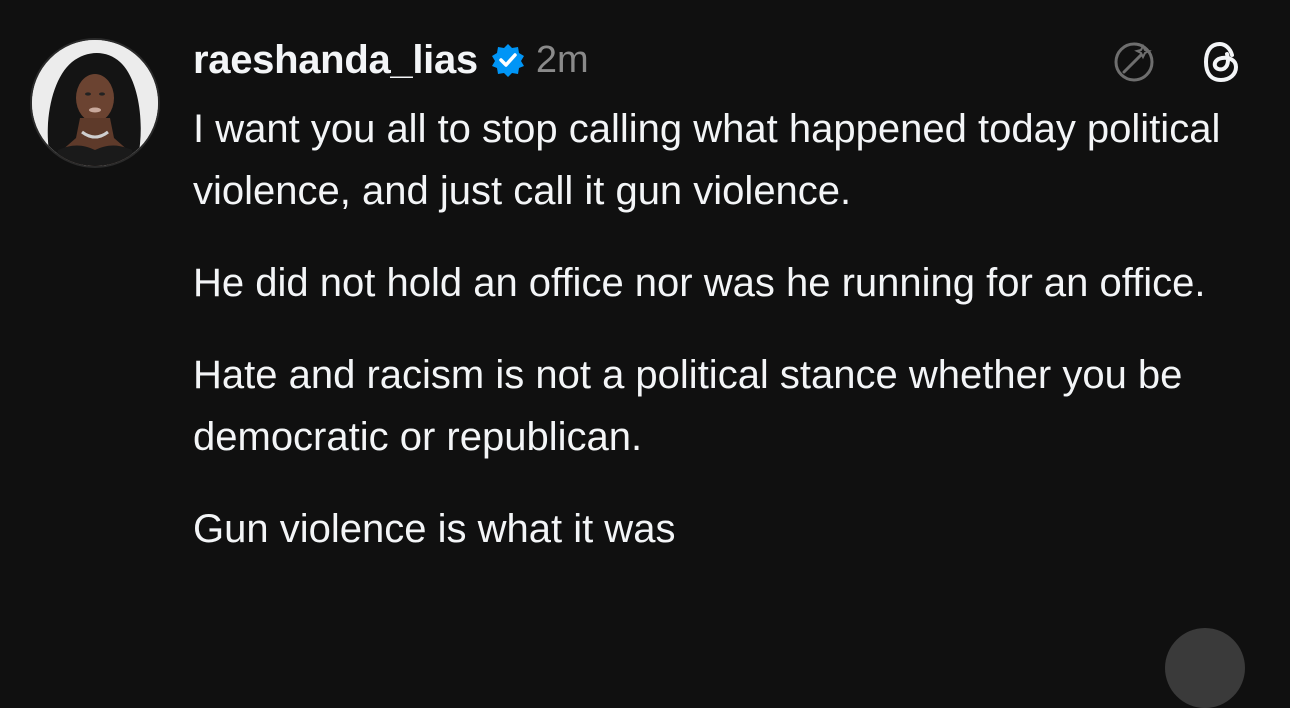 The width and height of the screenshot is (1290, 708). What do you see at coordinates (1205, 668) in the screenshot?
I see `corner-avatar` at bounding box center [1205, 668].